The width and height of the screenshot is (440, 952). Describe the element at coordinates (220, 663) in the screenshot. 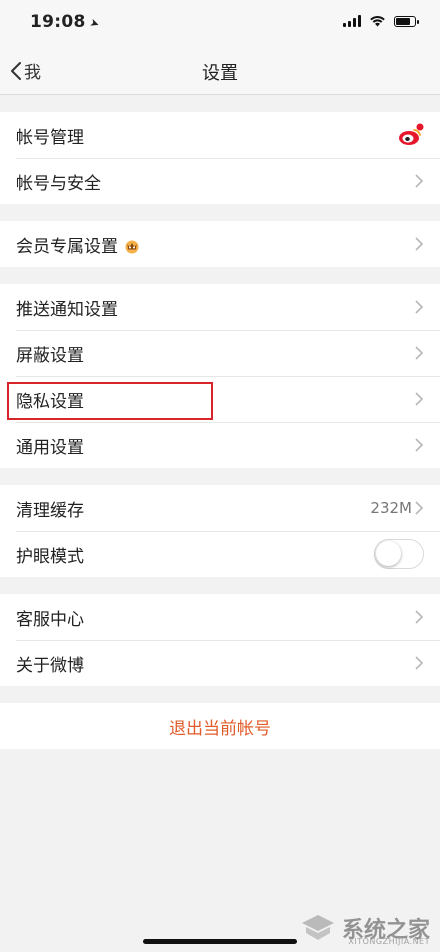

I see `settings-item-about: 关于微博` at that location.